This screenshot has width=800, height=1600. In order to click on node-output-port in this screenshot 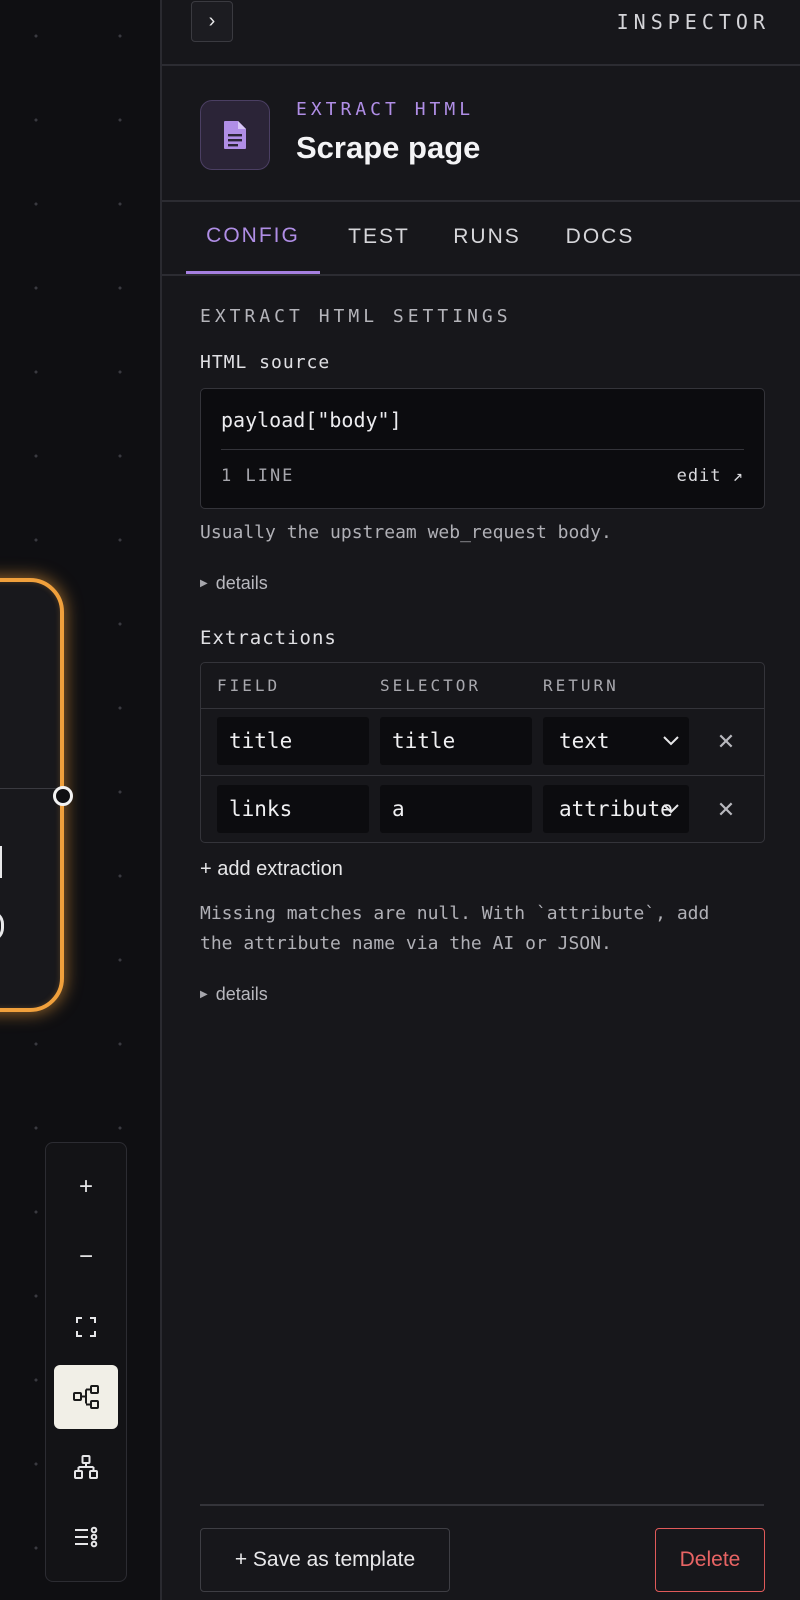, I will do `click(63, 796)`.